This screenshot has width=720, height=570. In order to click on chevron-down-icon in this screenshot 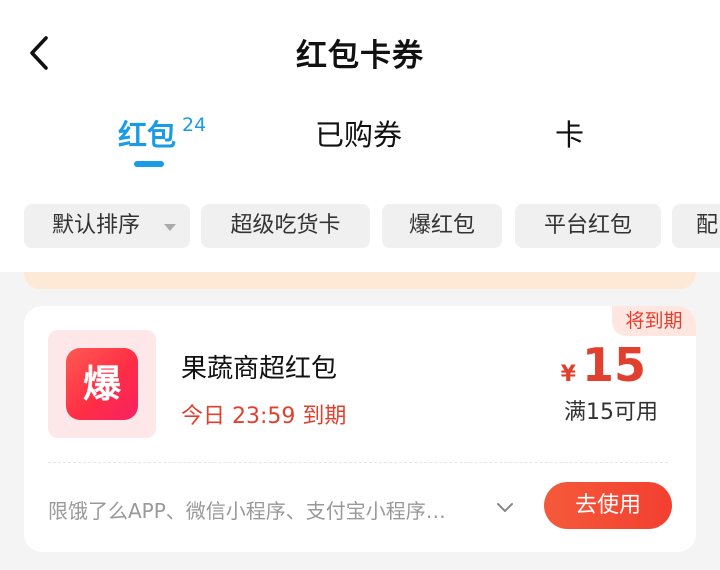, I will do `click(505, 508)`.